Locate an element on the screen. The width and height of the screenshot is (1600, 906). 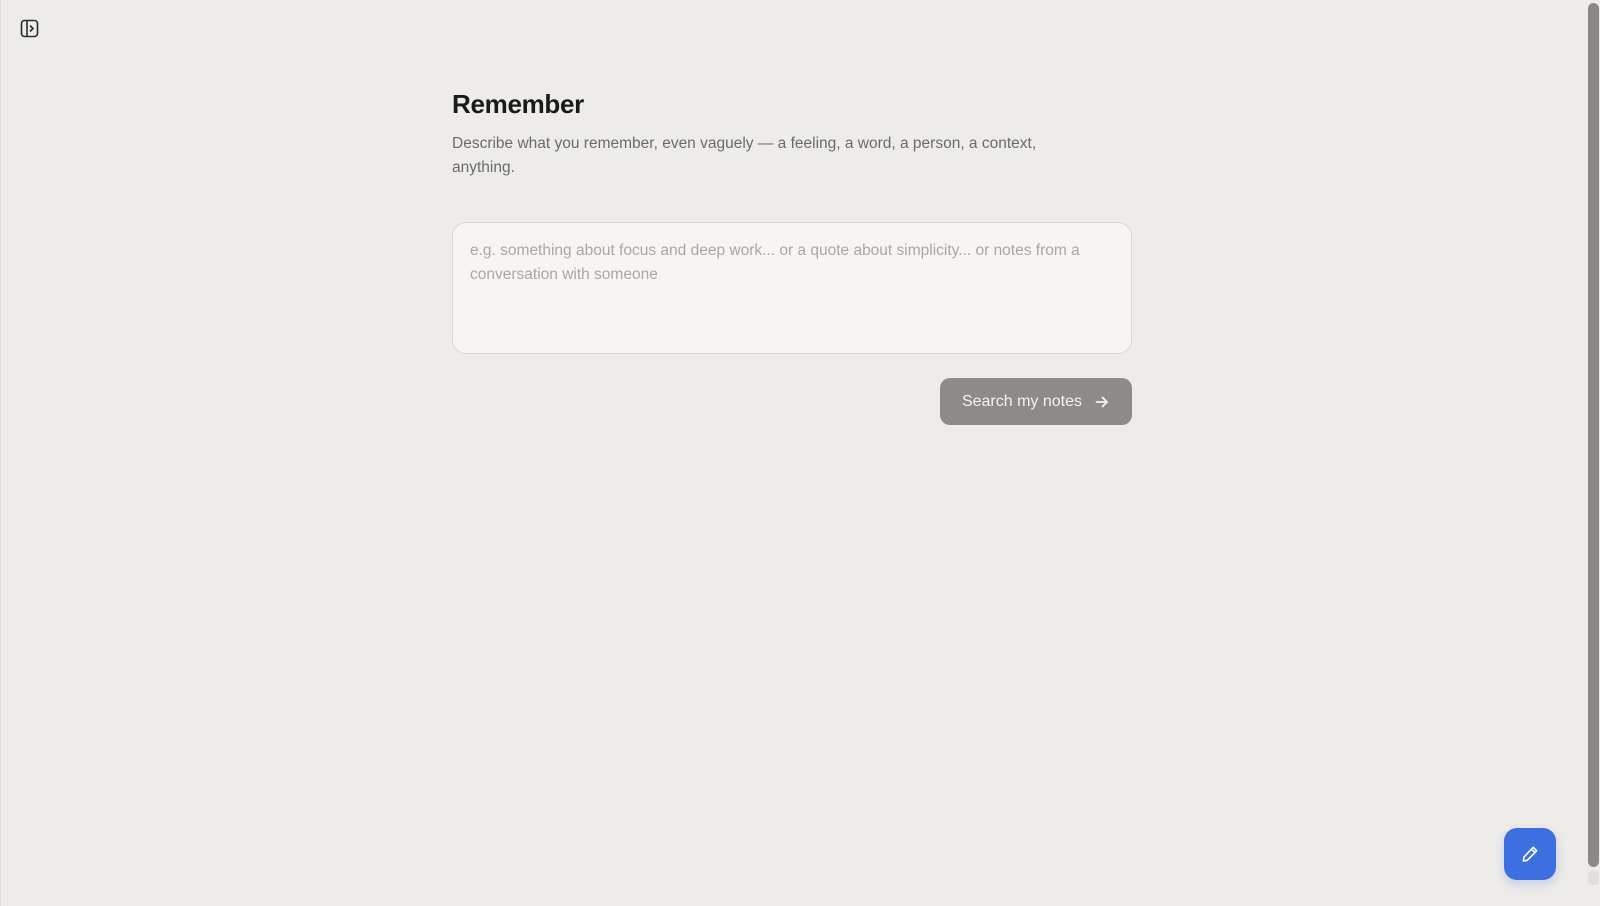
pencil-icon is located at coordinates (1530, 854).